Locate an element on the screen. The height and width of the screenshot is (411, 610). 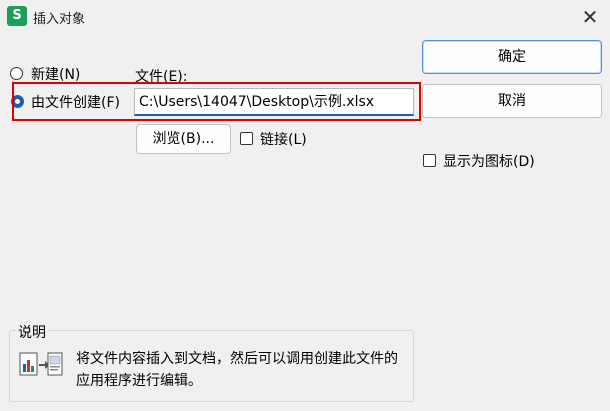
radio-new-label: 新建(N) is located at coordinates (55, 74).